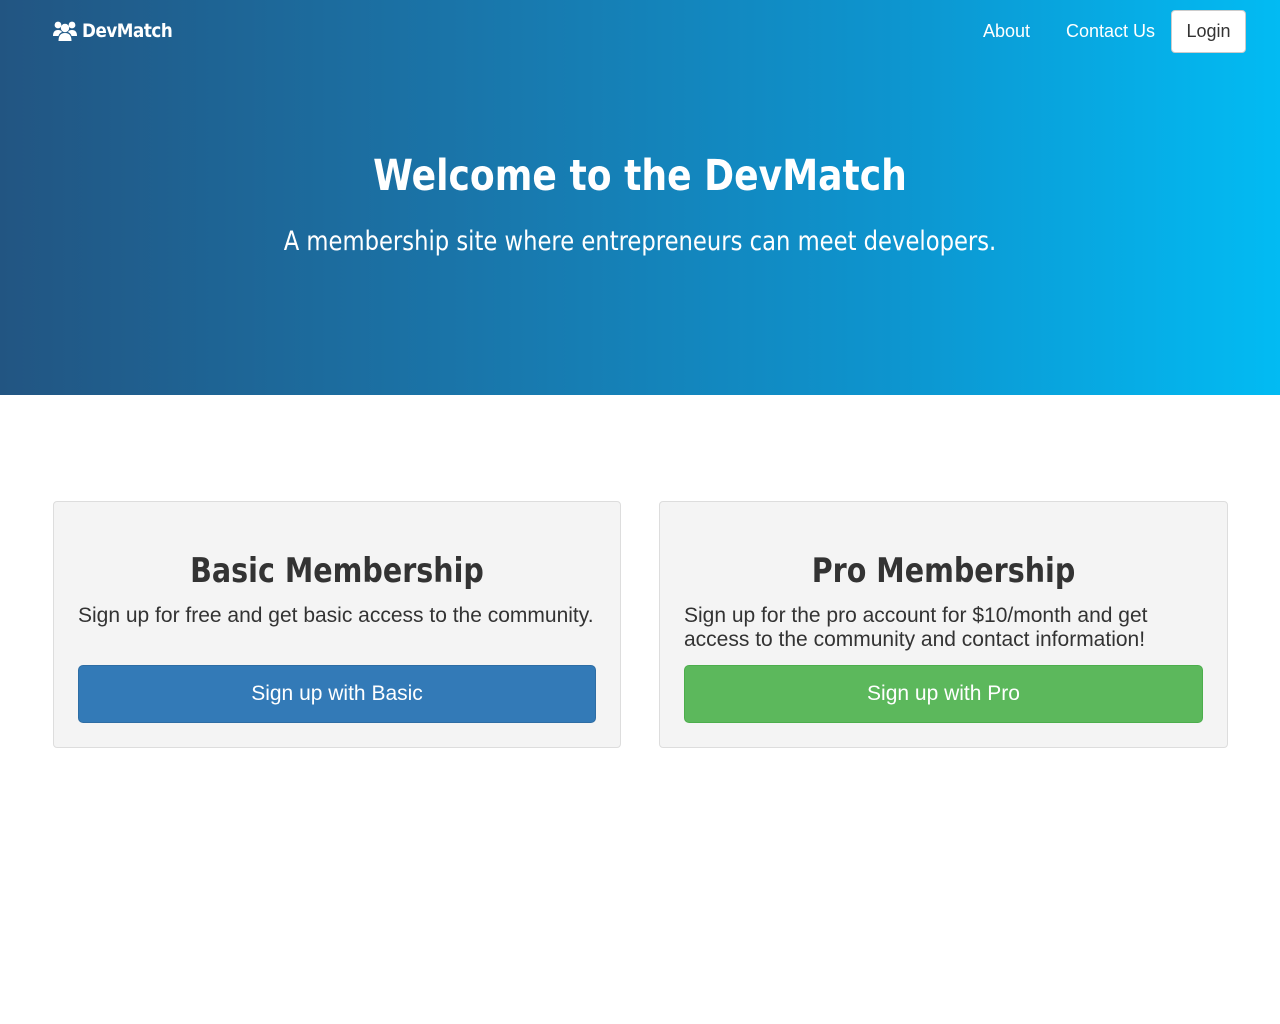 This screenshot has height=1024, width=1280. Describe the element at coordinates (127, 31) in the screenshot. I see `brand-name: DevMatch` at that location.